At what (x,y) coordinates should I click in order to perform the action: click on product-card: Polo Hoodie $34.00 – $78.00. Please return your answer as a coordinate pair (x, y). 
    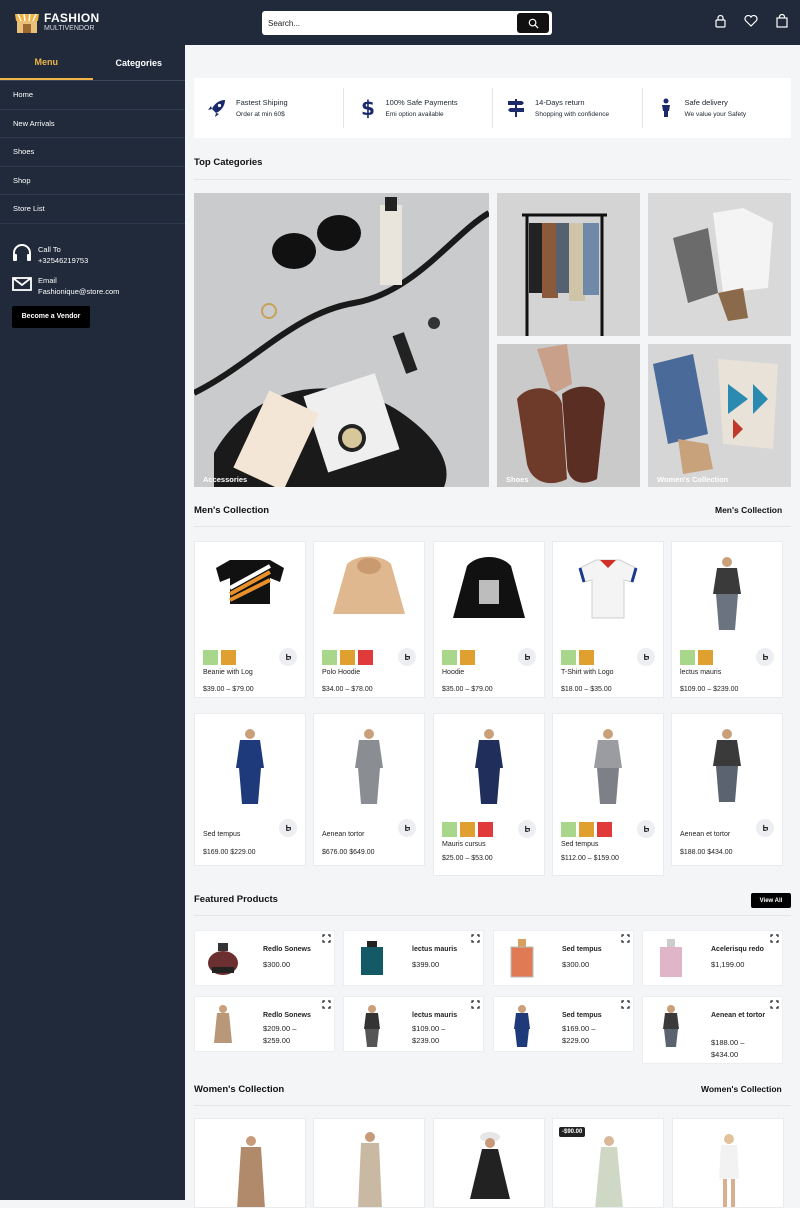
    Looking at the image, I should click on (369, 619).